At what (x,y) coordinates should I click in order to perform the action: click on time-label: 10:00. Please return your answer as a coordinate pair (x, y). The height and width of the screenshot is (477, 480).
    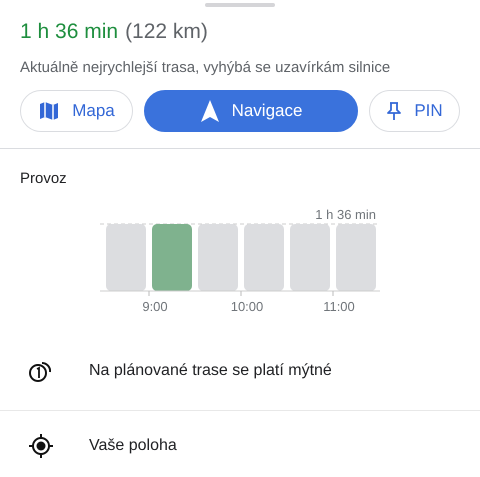
    Looking at the image, I should click on (247, 306).